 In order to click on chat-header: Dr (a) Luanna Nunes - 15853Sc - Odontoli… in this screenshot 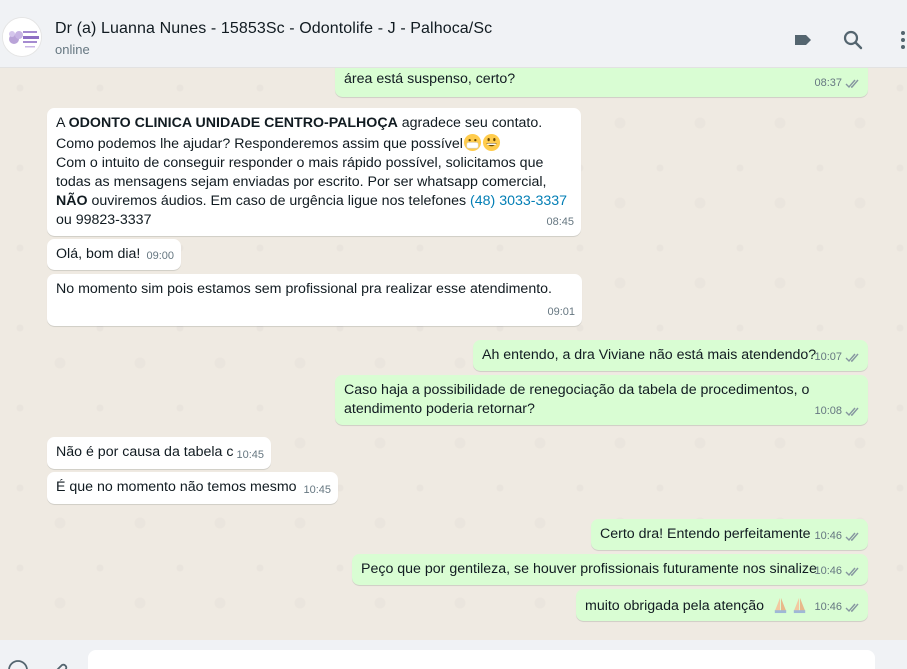, I will do `click(453, 34)`.